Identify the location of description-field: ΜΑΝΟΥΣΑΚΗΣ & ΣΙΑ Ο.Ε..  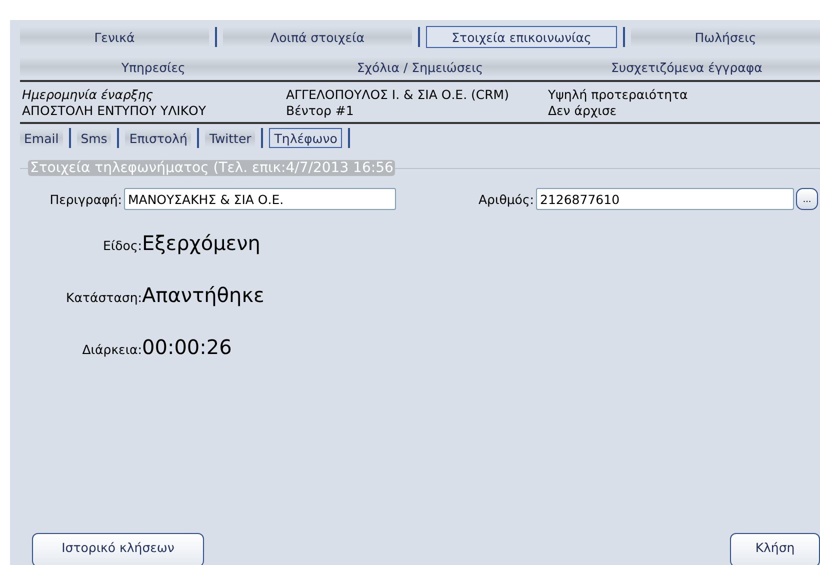
(260, 199).